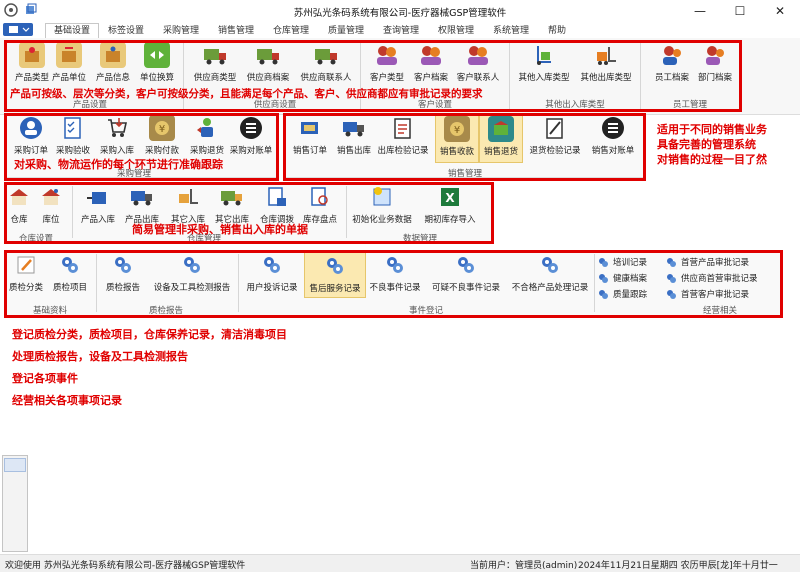 Image resolution: width=800 pixels, height=572 pixels. Describe the element at coordinates (346, 31) in the screenshot. I see `tab-quality: 质量管理` at that location.